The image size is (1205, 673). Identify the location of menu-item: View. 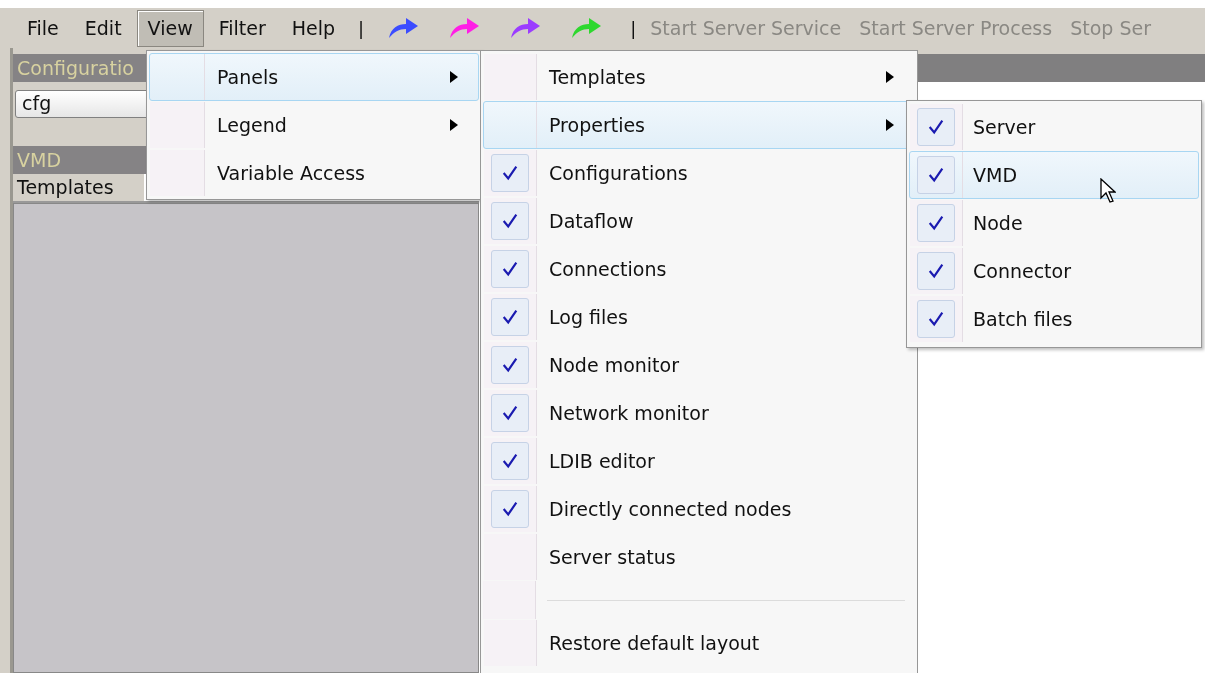
(170, 28).